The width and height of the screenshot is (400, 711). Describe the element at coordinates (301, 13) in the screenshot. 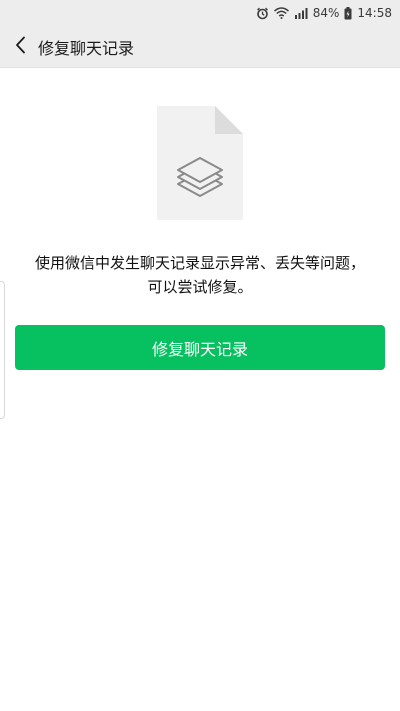

I see `cellular-4g-icon` at that location.